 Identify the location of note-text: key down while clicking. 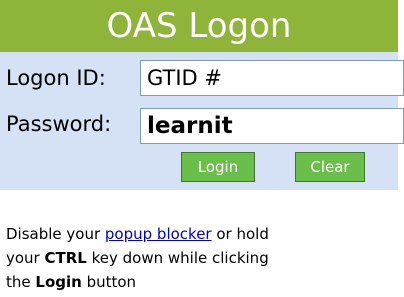
(177, 258).